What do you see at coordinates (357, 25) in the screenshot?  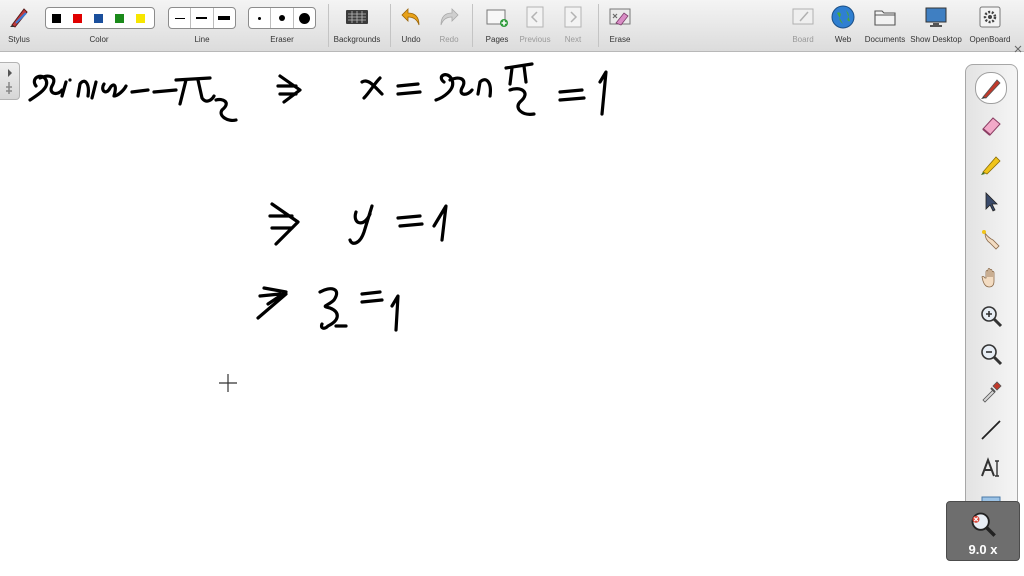 I see `backgrounds-button: Backgrounds` at bounding box center [357, 25].